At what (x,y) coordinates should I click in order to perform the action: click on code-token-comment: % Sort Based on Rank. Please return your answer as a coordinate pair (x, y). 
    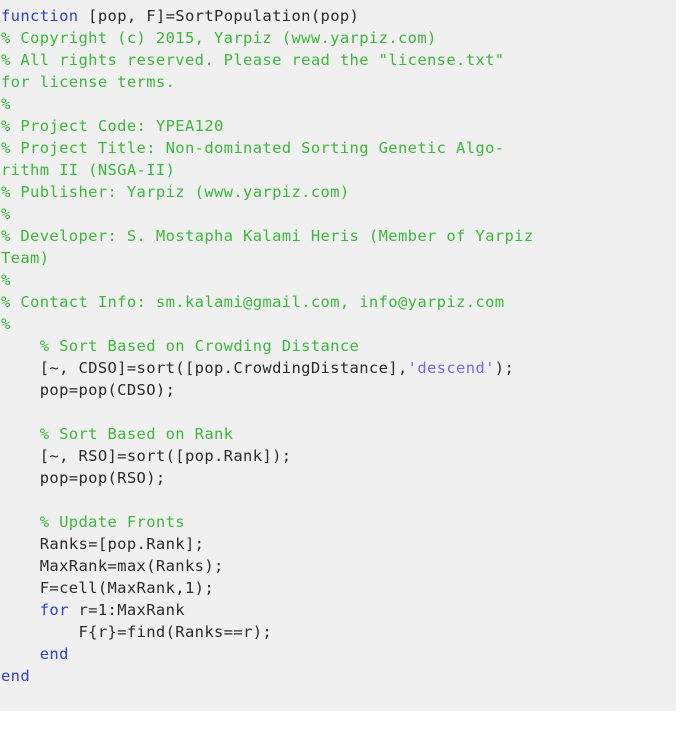
    Looking at the image, I should click on (117, 434).